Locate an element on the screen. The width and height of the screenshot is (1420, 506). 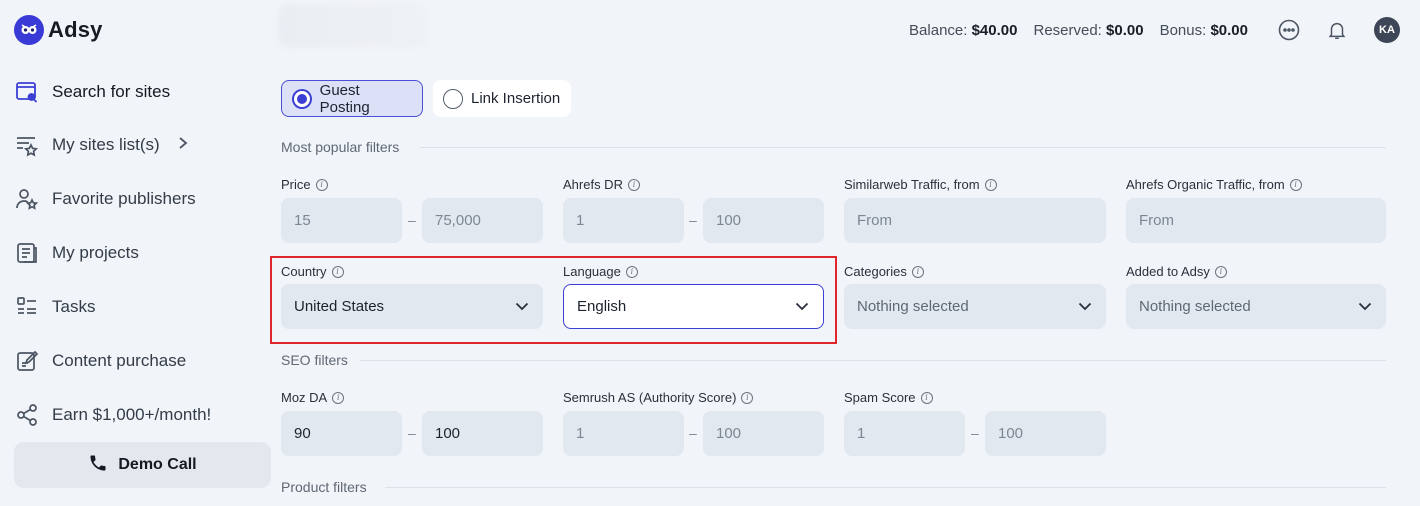
blurred-header-chip is located at coordinates (353, 26).